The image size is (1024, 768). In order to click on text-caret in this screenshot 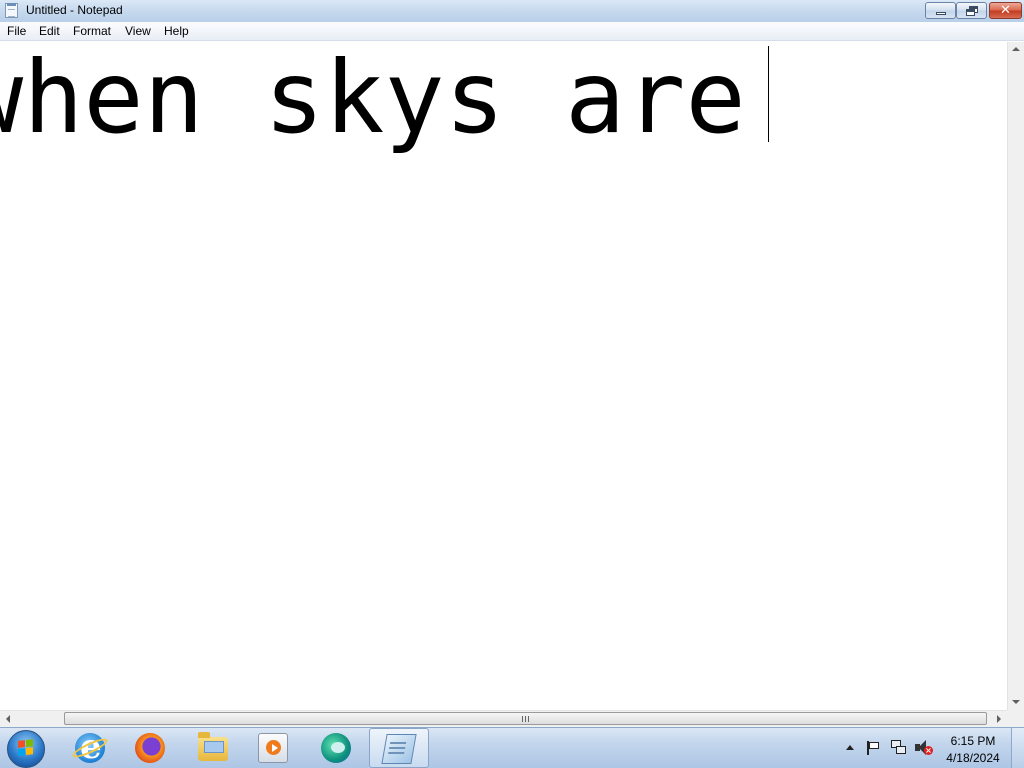, I will do `click(768, 94)`.